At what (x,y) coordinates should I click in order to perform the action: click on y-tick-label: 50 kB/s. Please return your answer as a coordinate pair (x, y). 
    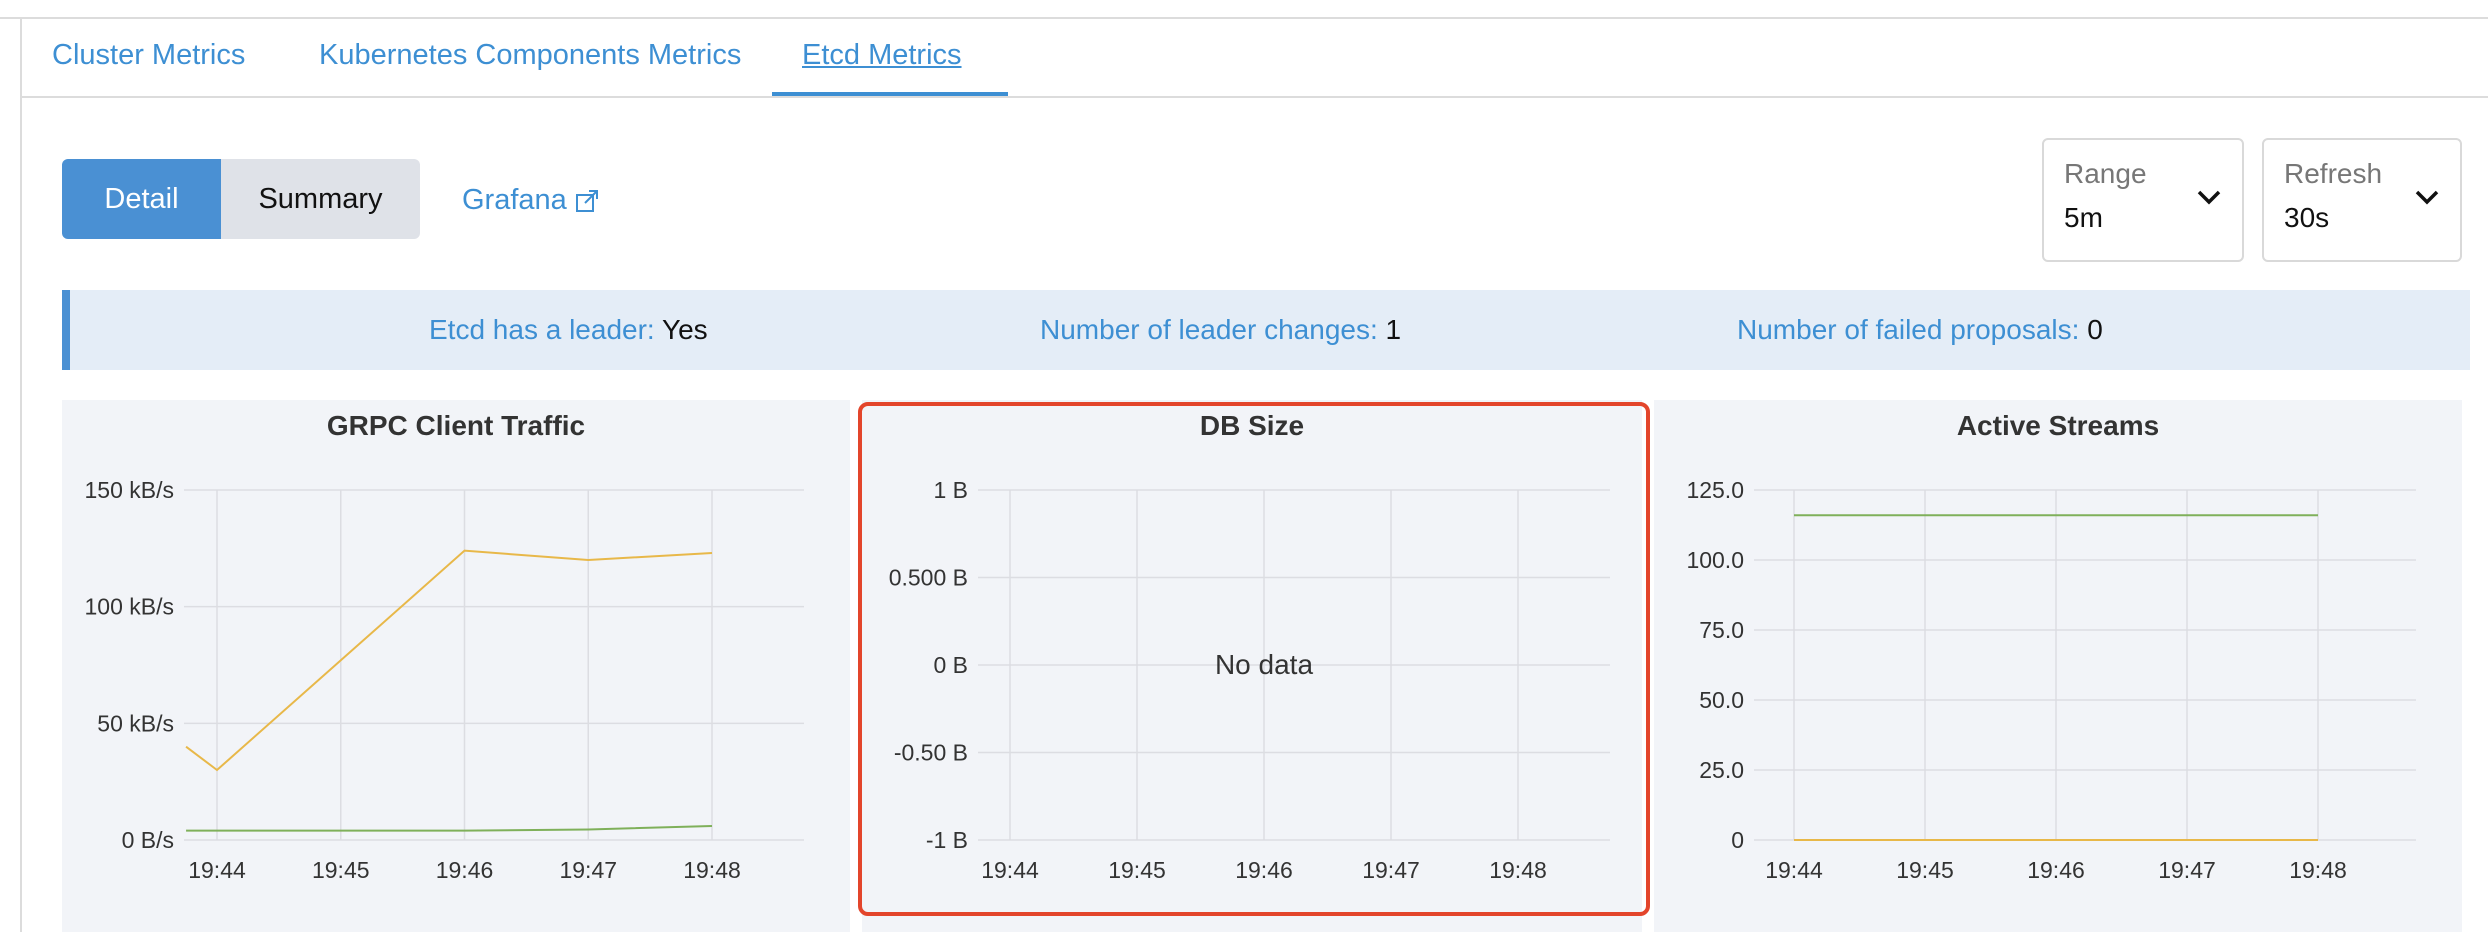
    Looking at the image, I should click on (135, 723).